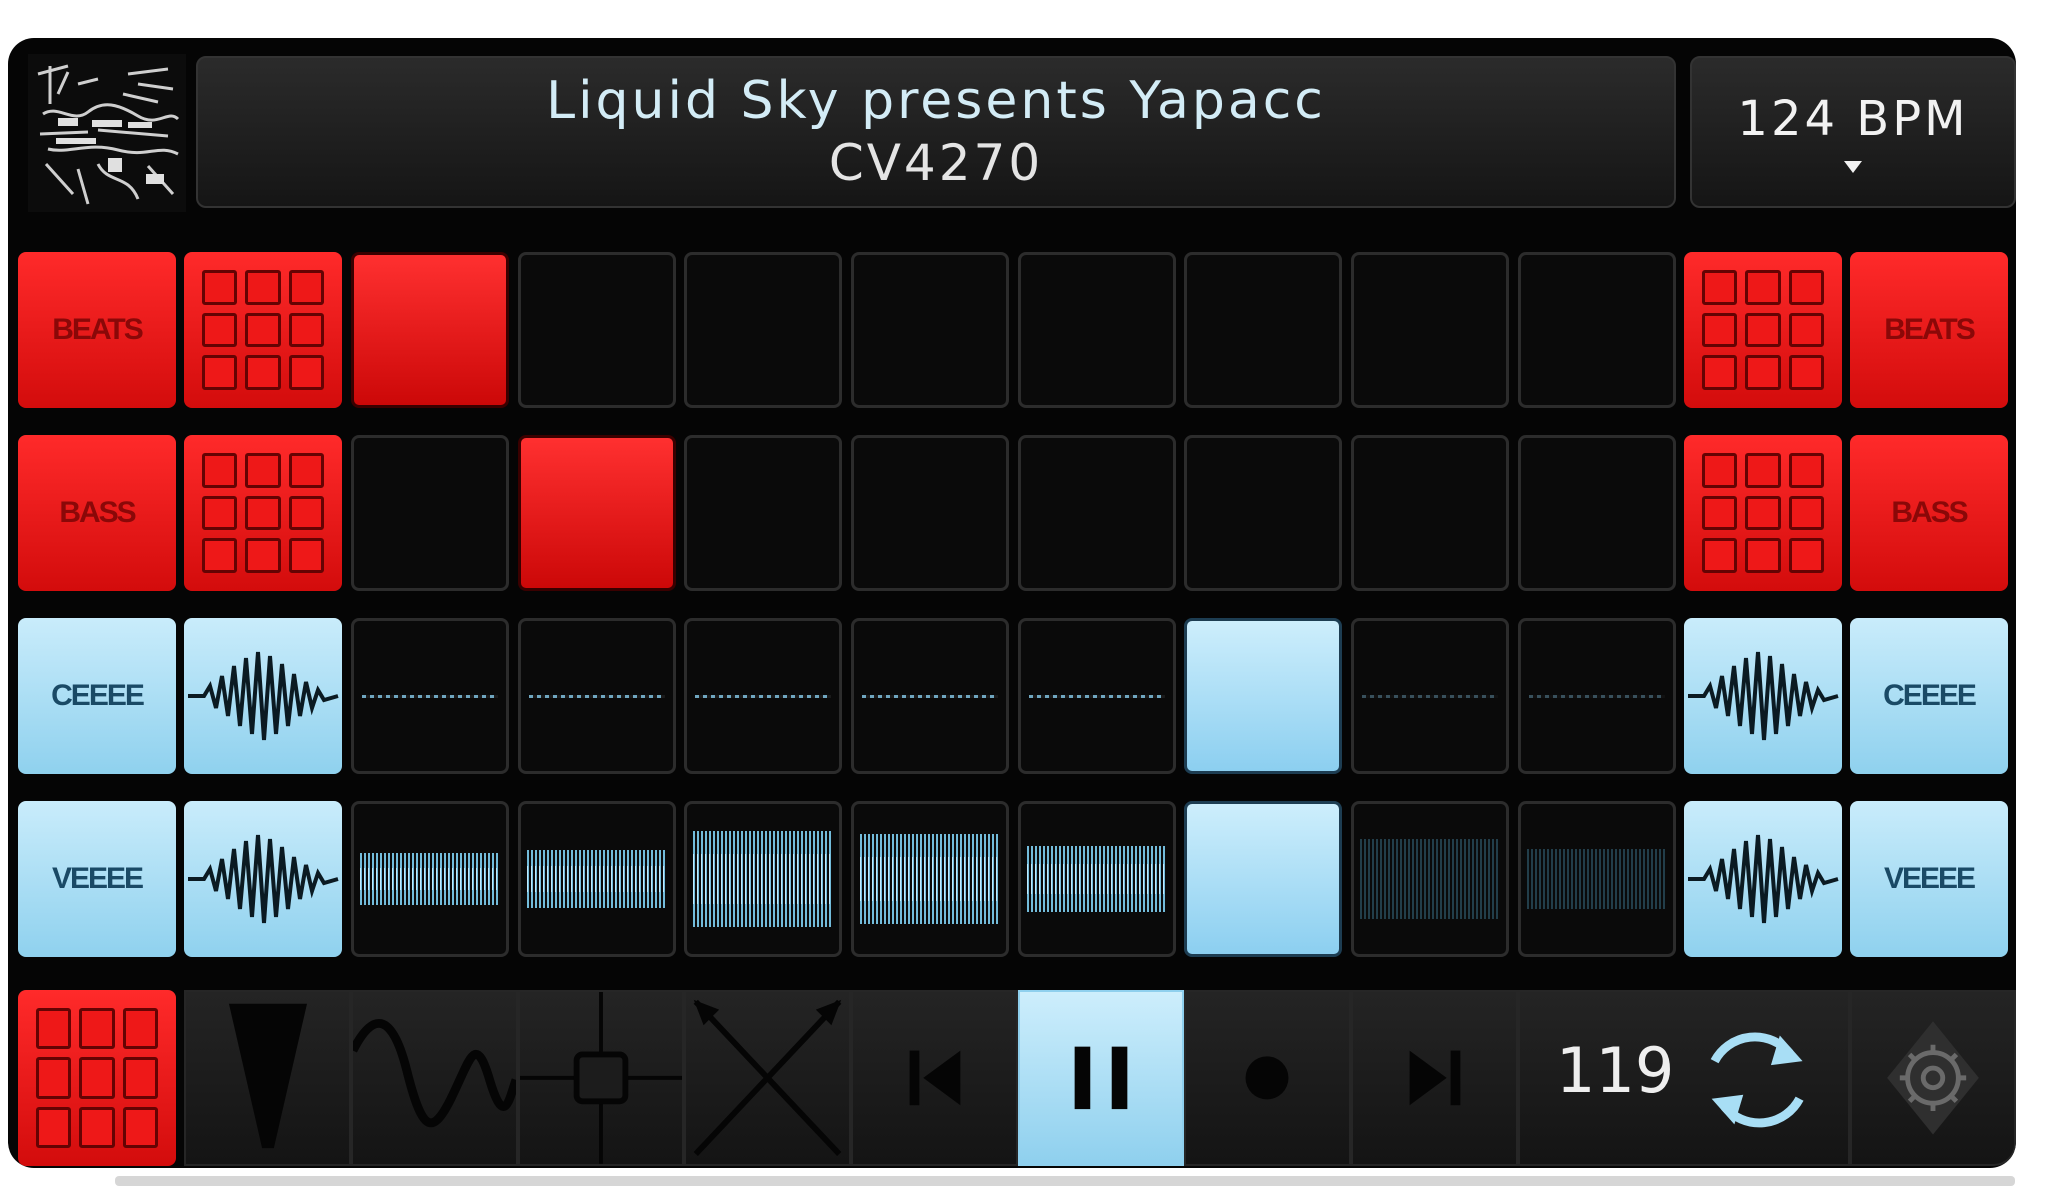 Image resolution: width=2048 pixels, height=1188 pixels. What do you see at coordinates (97, 879) in the screenshot?
I see `row-label-veeee-left: VEEEE` at bounding box center [97, 879].